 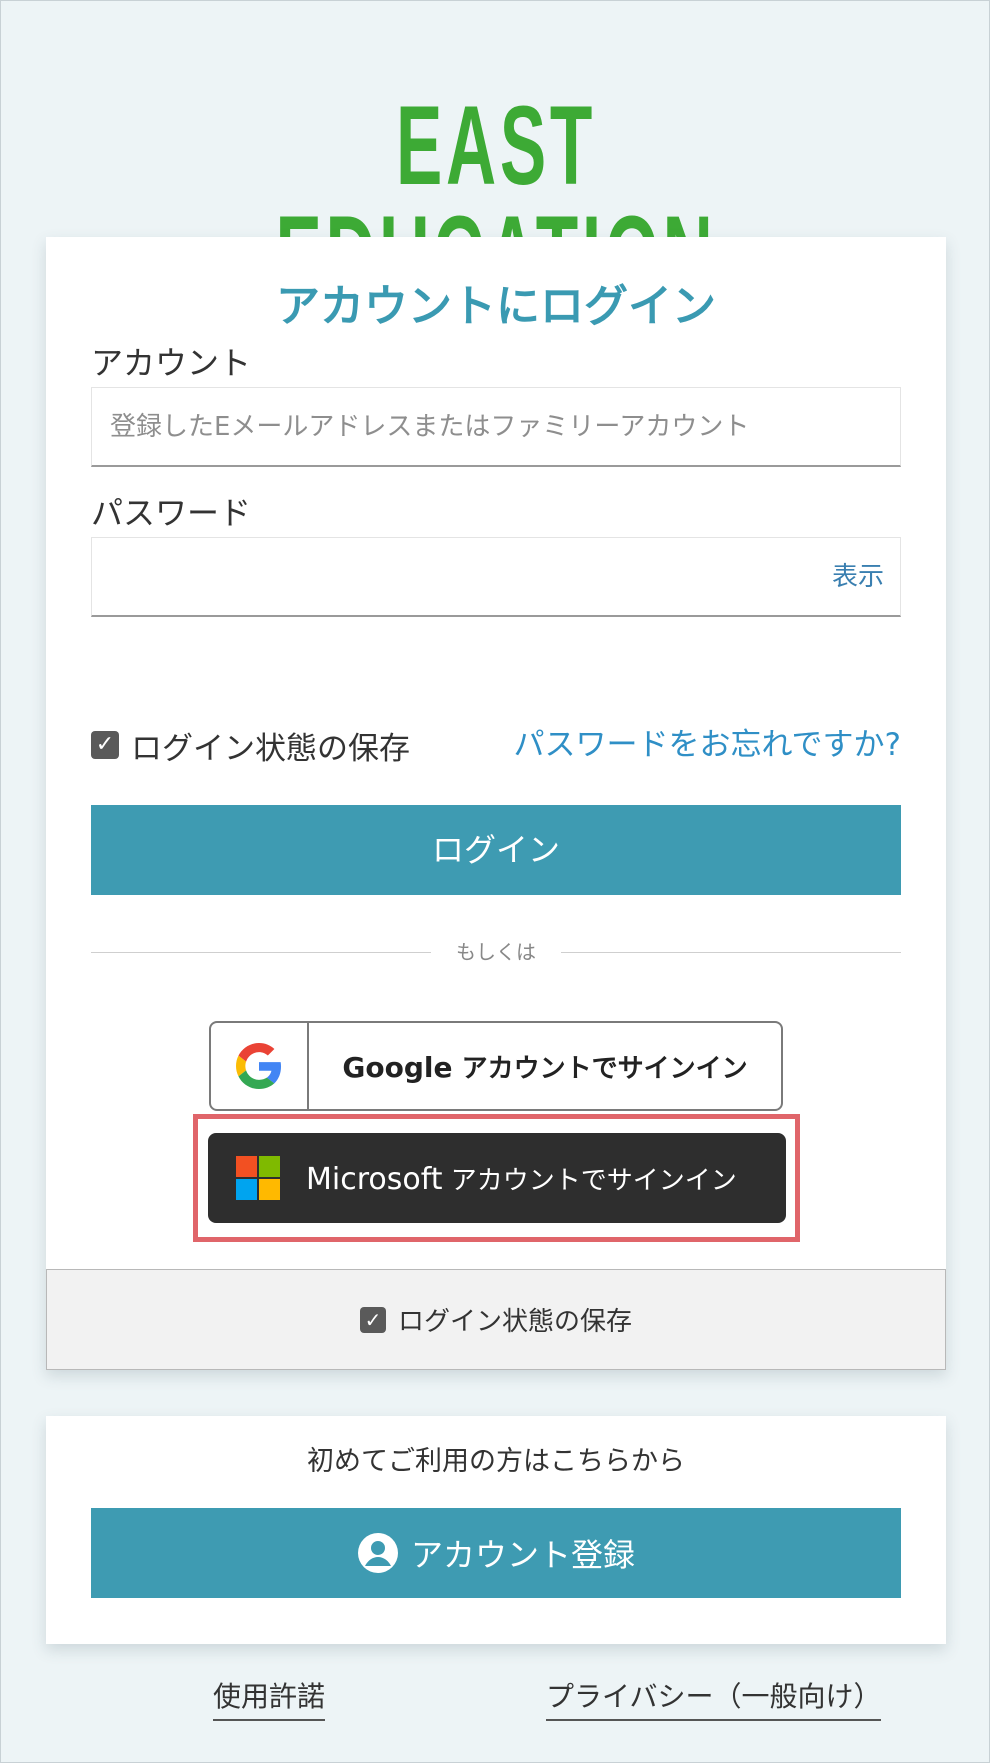 I want to click on privacy-link: プライバシー（一般向け）, so click(x=714, y=1700).